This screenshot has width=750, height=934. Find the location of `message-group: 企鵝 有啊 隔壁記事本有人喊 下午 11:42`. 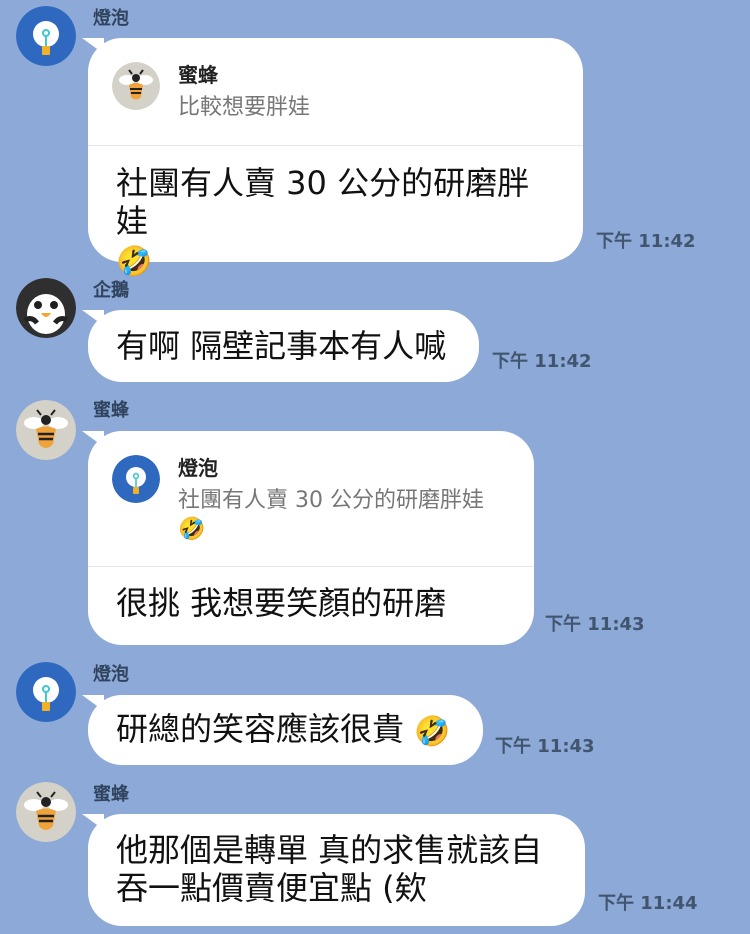

message-group: 企鵝 有啊 隔壁記事本有人喊 下午 11:42 is located at coordinates (375, 331).